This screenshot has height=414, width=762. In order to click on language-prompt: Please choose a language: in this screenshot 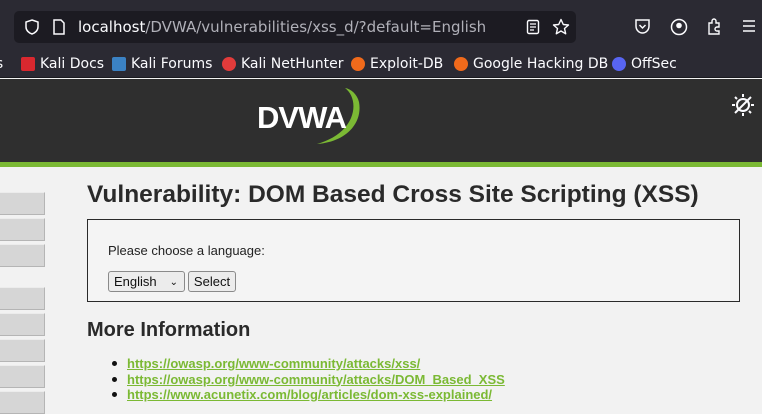, I will do `click(186, 250)`.